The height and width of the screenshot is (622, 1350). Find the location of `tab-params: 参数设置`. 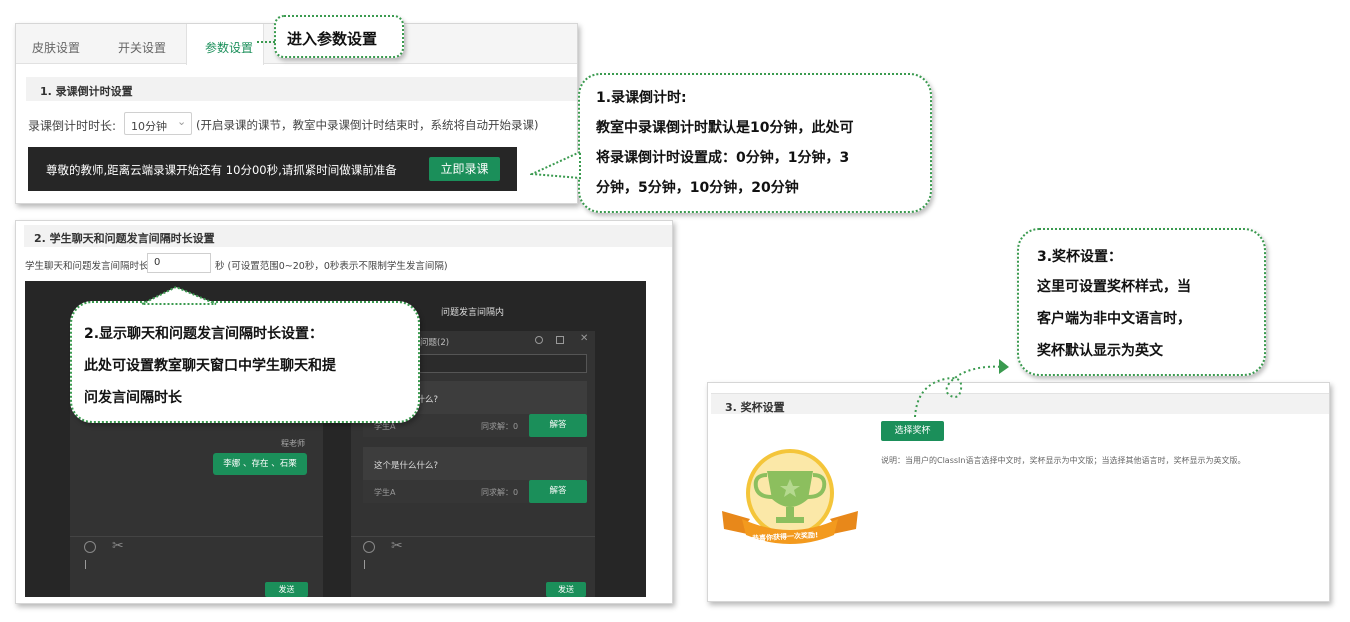

tab-params: 参数设置 is located at coordinates (229, 47).